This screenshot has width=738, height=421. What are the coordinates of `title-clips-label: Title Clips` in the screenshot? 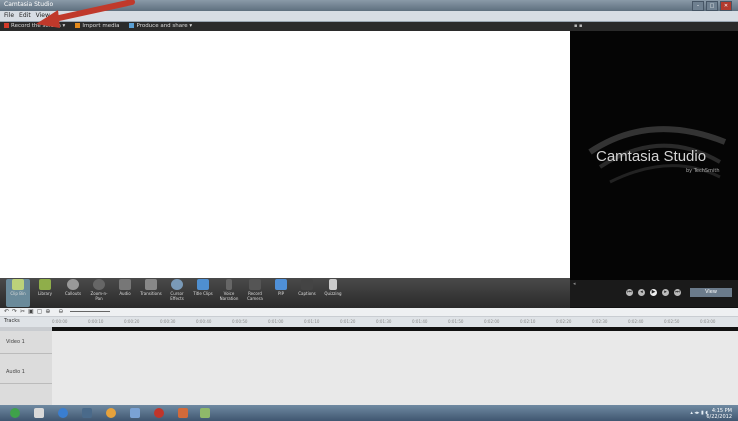 It's located at (203, 293).